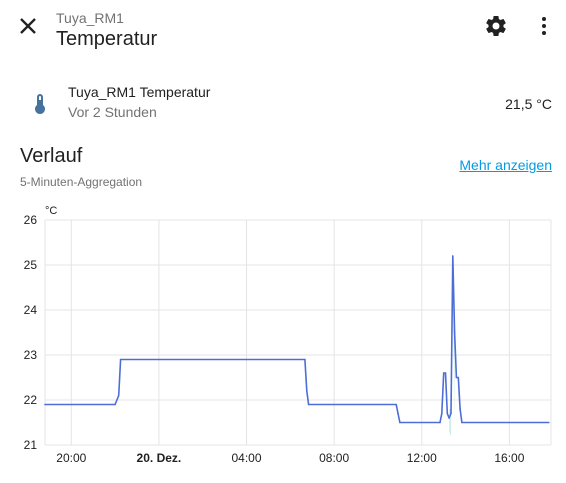 This screenshot has height=483, width=566. Describe the element at coordinates (509, 458) in the screenshot. I see `x-tick-label: 16:00` at that location.